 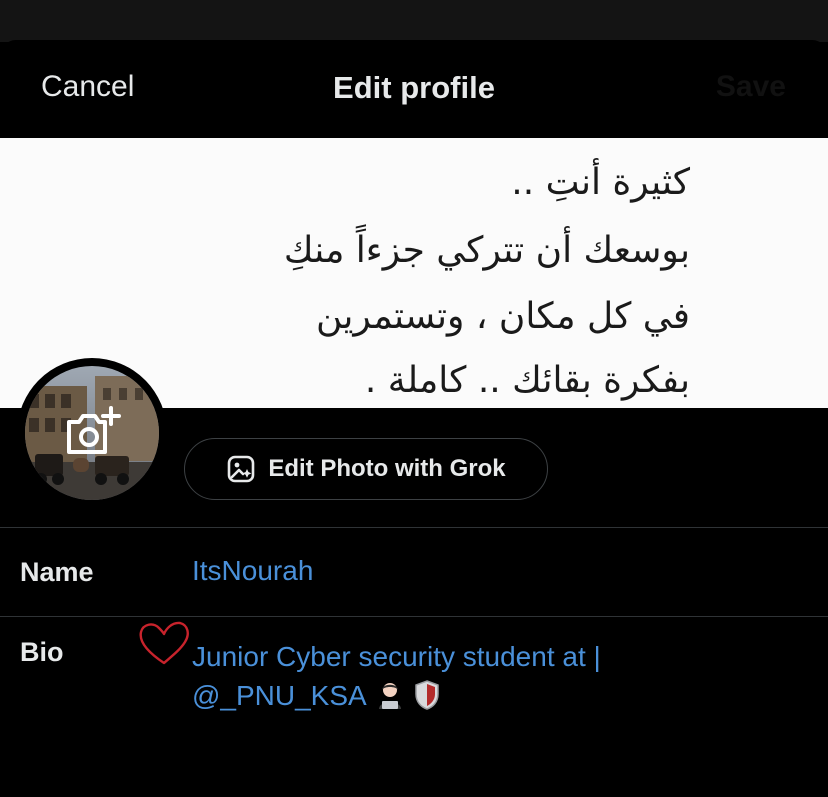 What do you see at coordinates (487, 247) in the screenshot?
I see `banner-line-2: بوسعك أن تتركي جزءاً منكِ` at bounding box center [487, 247].